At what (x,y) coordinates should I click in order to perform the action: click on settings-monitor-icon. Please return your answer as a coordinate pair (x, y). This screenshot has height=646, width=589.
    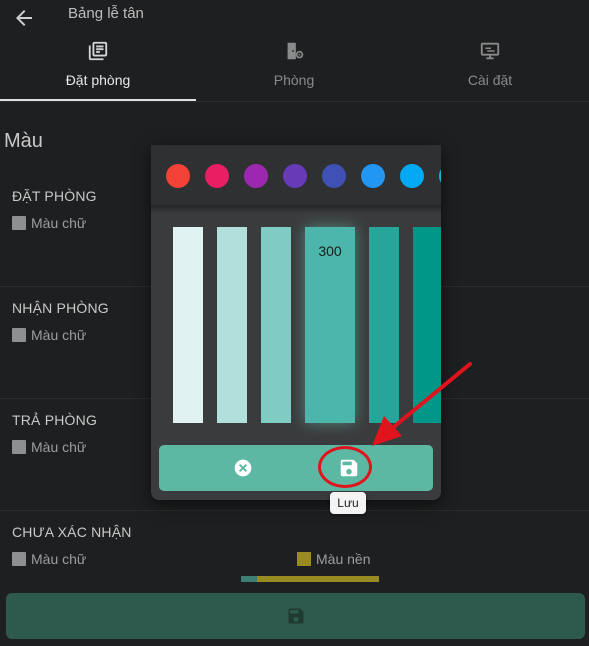
    Looking at the image, I should click on (490, 51).